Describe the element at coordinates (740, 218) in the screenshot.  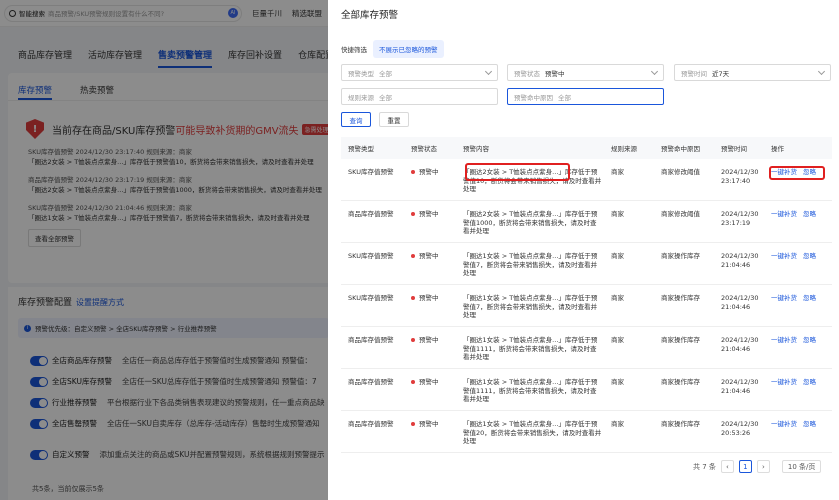
I see `cell-time: 2024/12/30 23:17:19` at that location.